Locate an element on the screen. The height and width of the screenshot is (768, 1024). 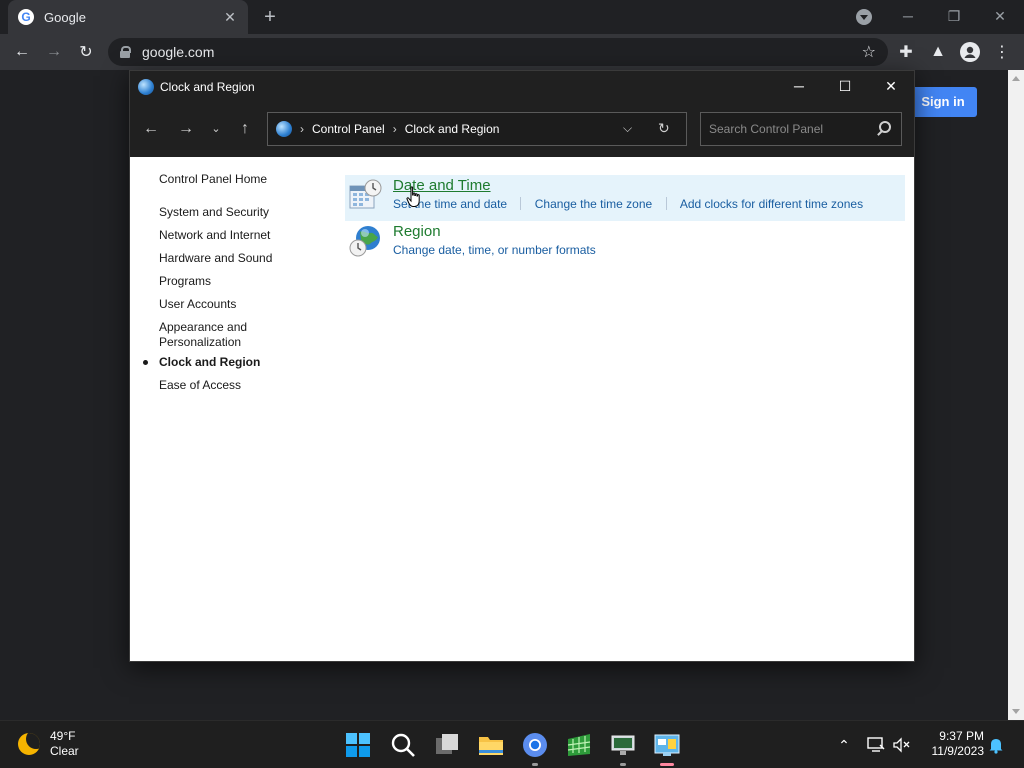
weather-description: Clear is located at coordinates (64, 751).